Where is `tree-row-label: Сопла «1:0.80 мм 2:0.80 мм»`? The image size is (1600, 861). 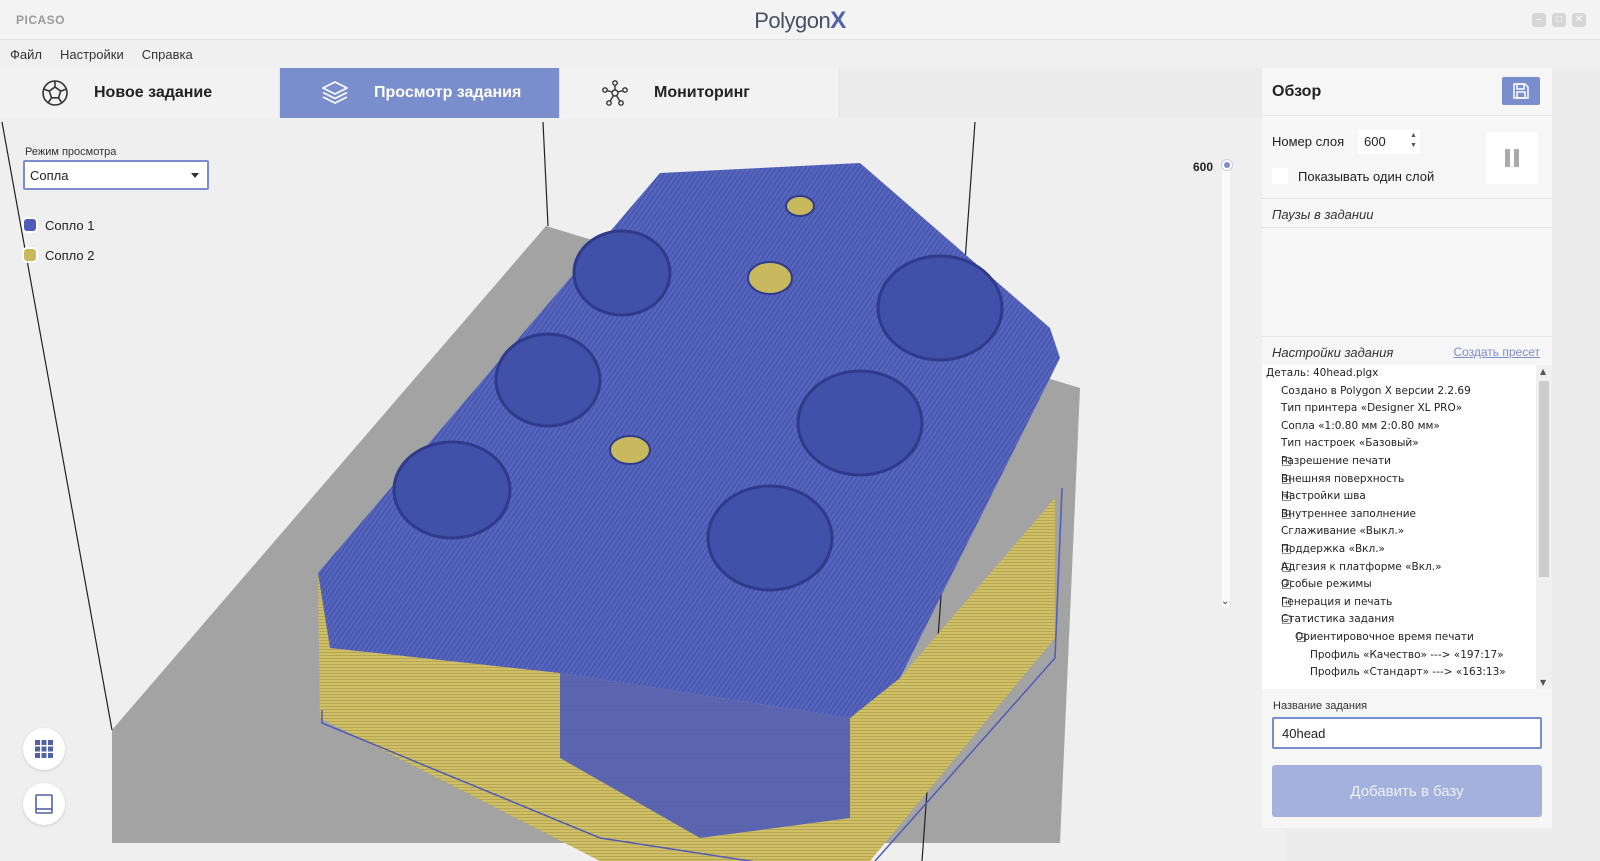 tree-row-label: Сопла «1:0.80 мм 2:0.80 мм» is located at coordinates (1360, 425).